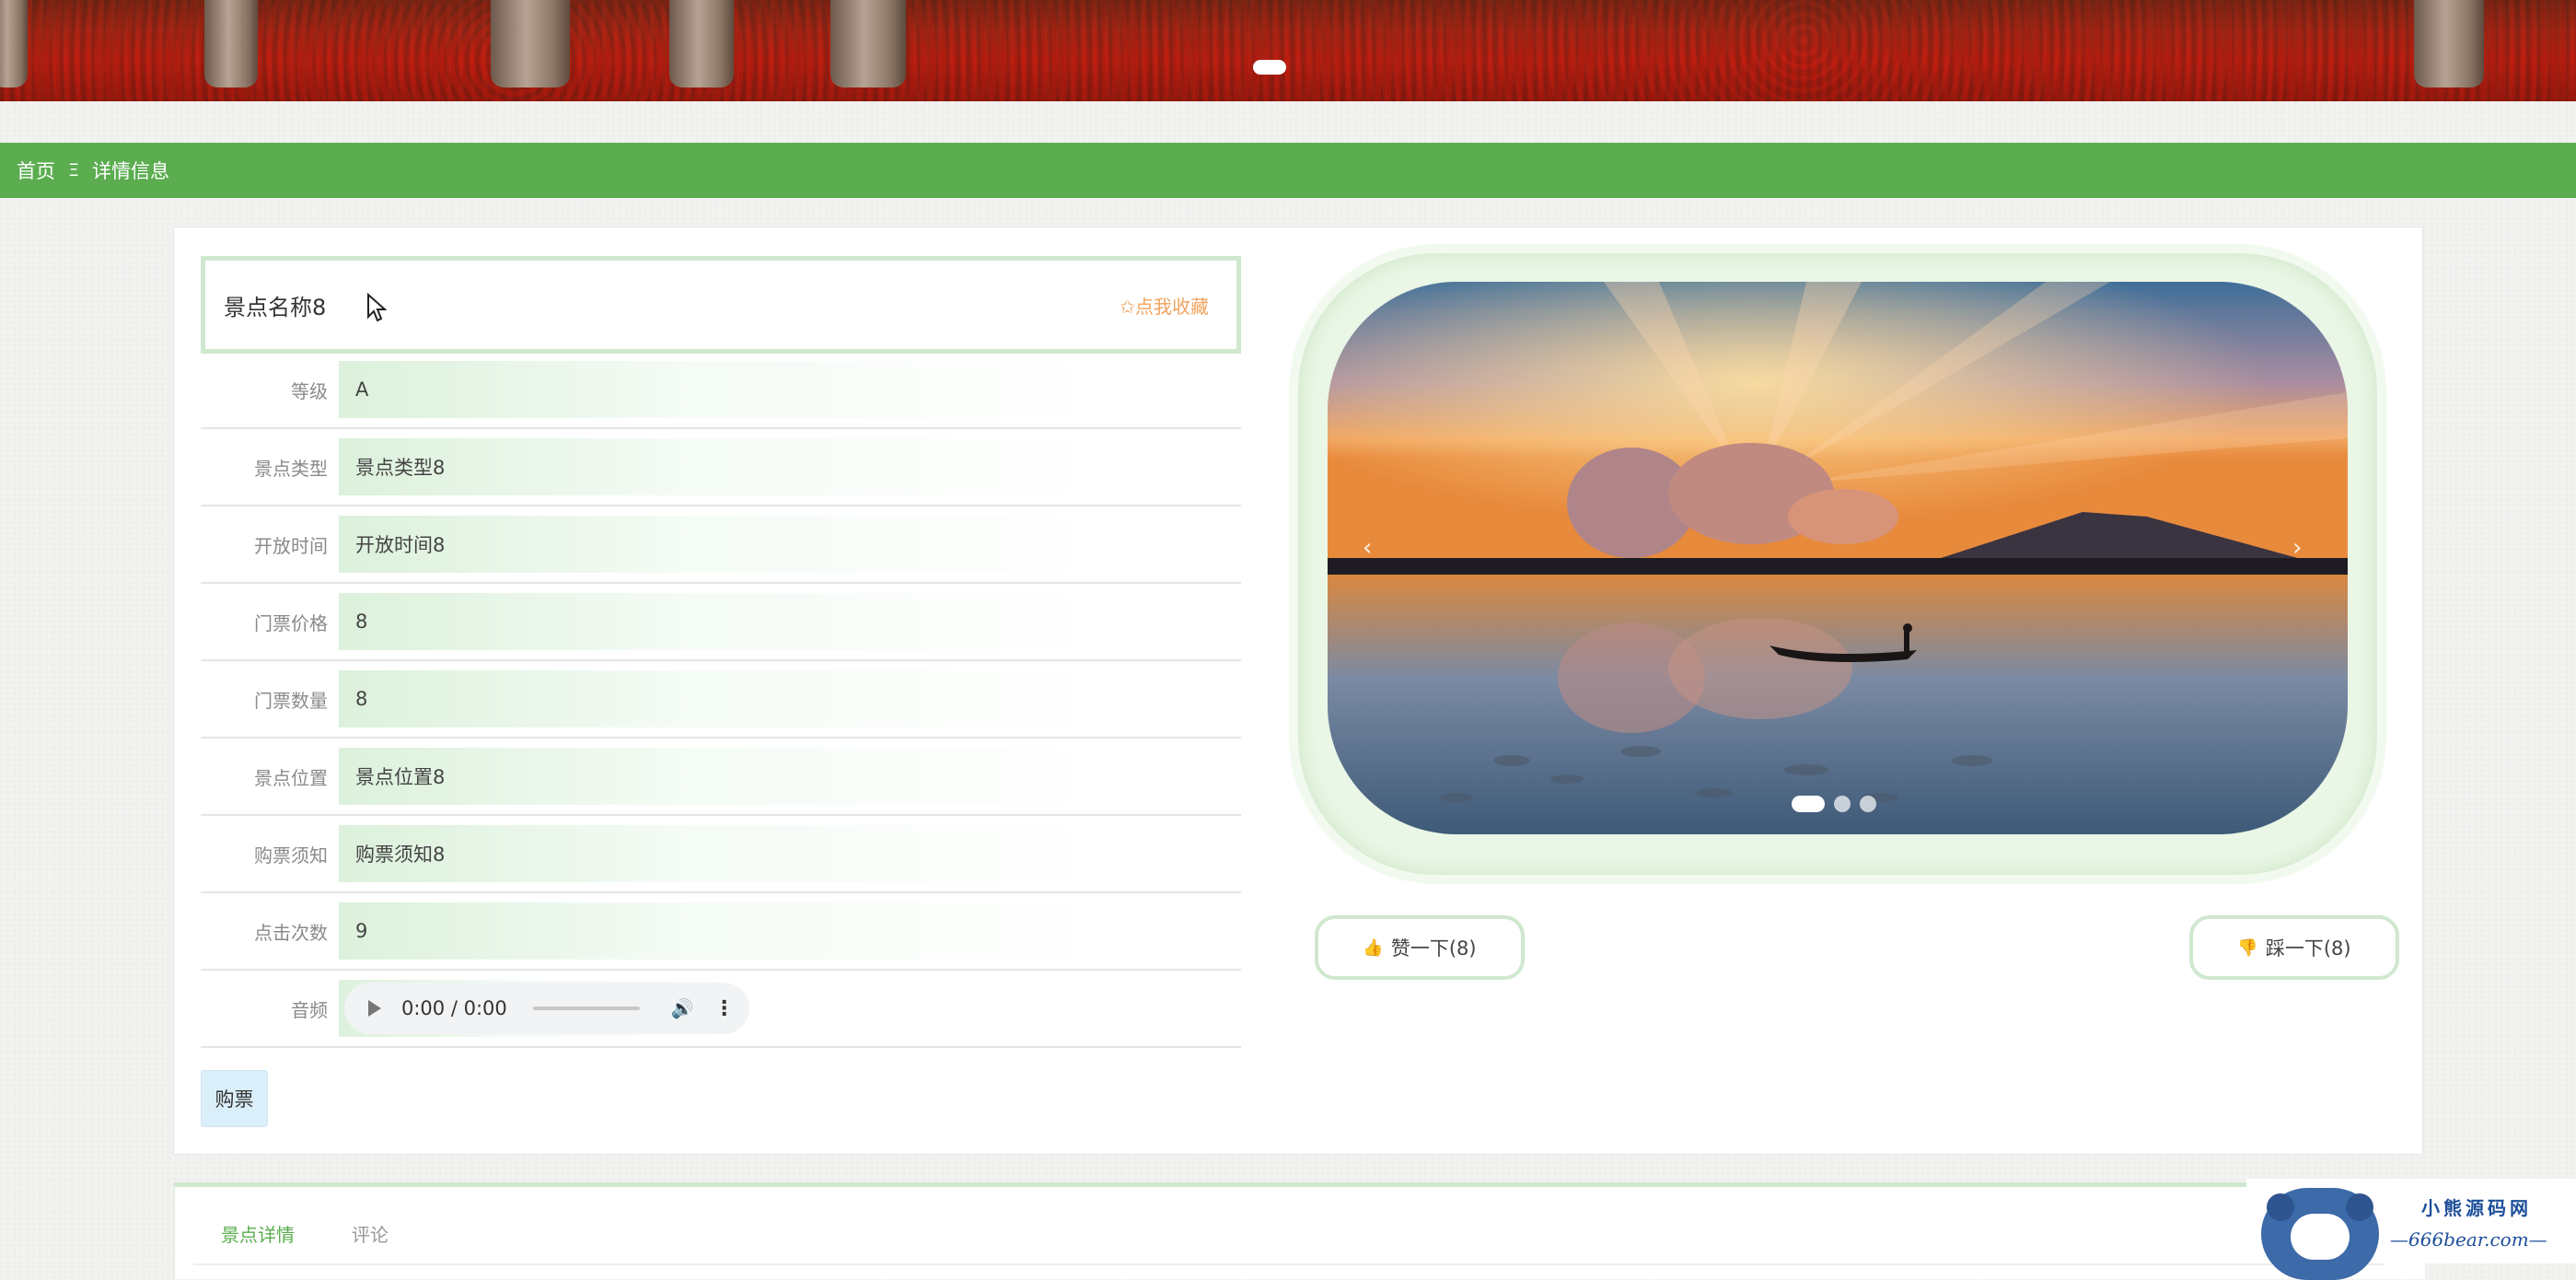 This screenshot has width=2576, height=1280. I want to click on carousel-prev-button: ‹, so click(1367, 548).